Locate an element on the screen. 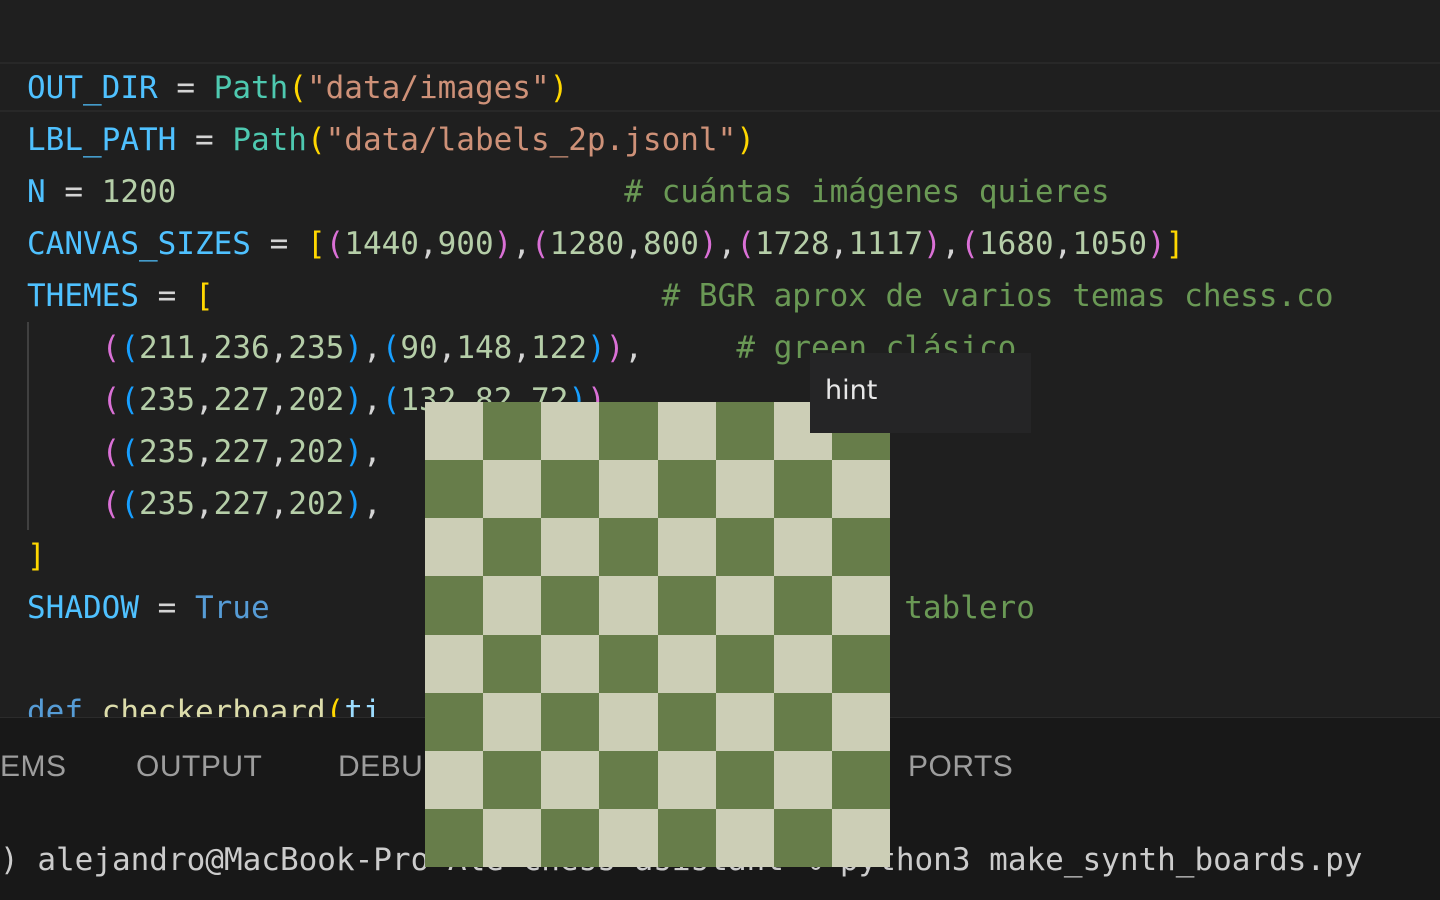  code-token: # cuántas imágenes quieres is located at coordinates (867, 192).